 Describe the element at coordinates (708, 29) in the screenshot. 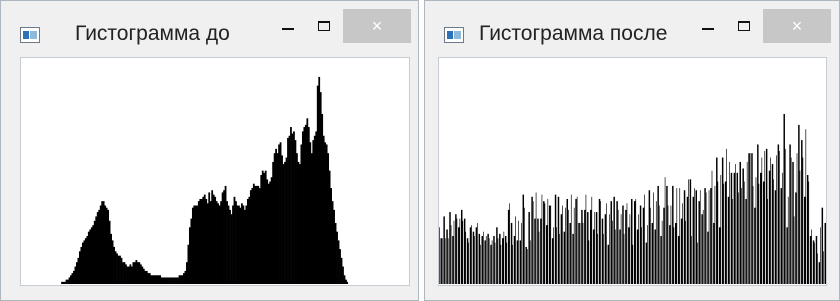

I see `minimize-icon` at that location.